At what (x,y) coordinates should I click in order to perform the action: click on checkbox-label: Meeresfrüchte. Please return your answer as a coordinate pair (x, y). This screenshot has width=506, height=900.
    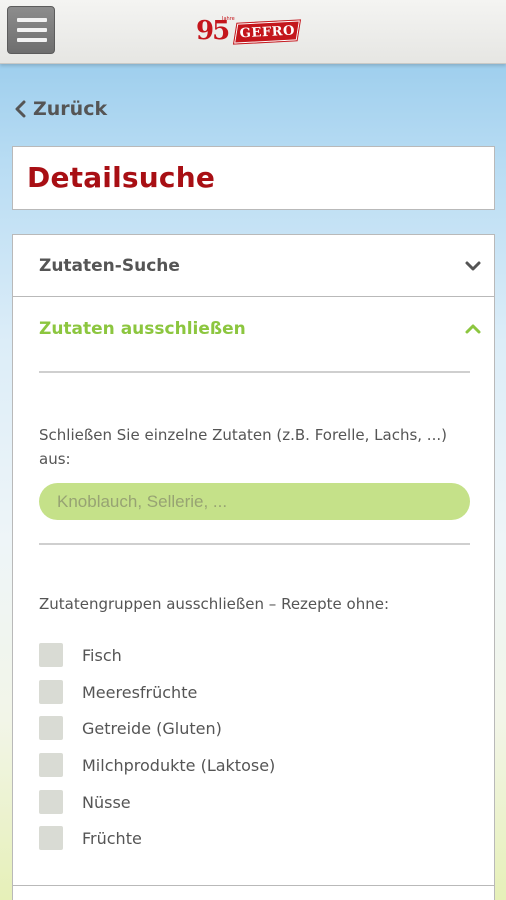
    Looking at the image, I should click on (140, 692).